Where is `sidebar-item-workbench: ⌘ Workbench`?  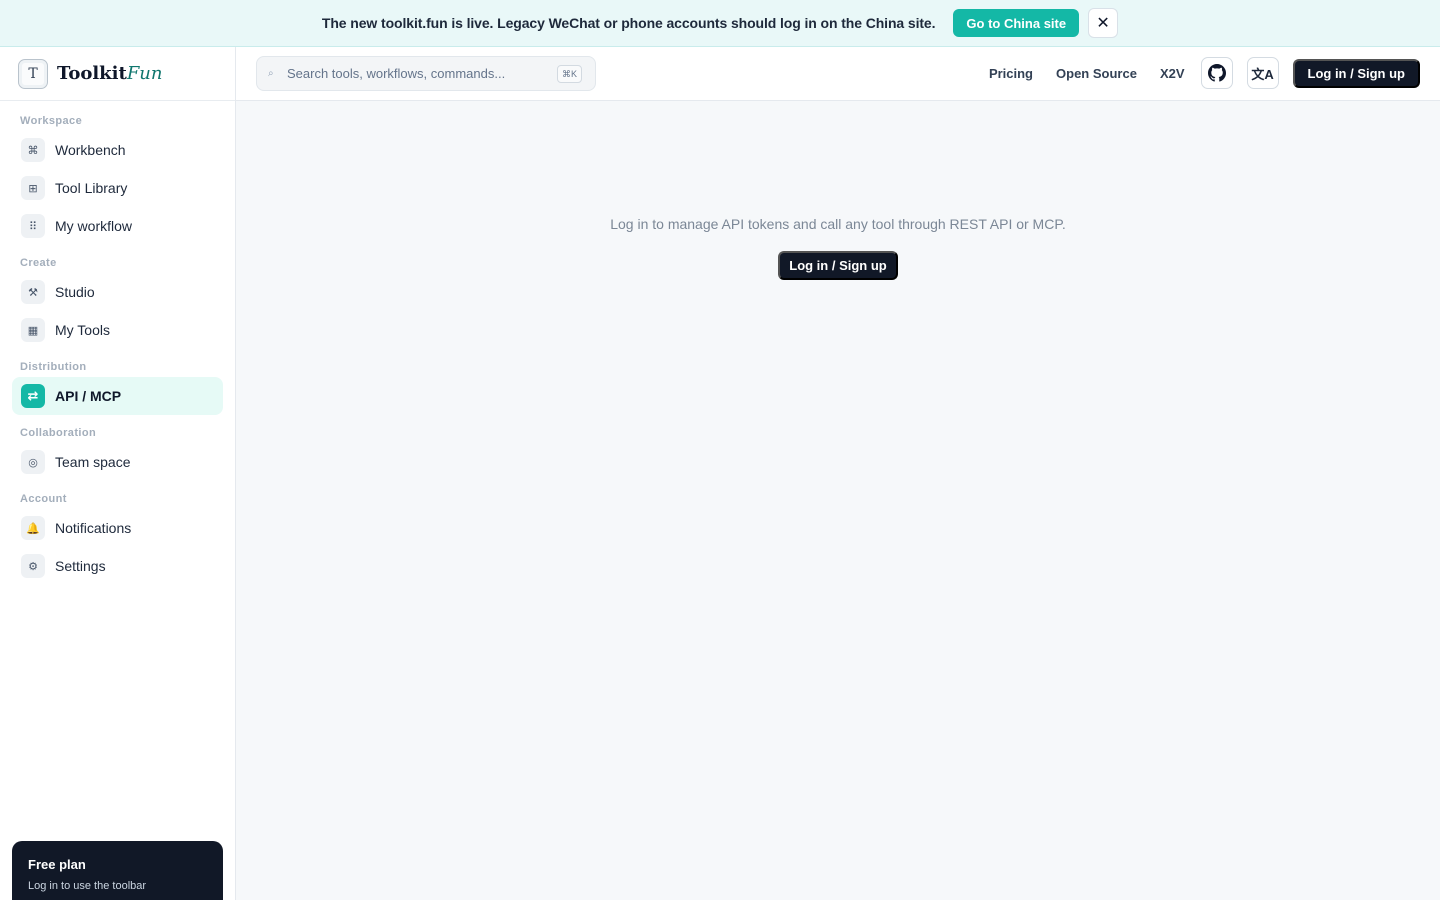
sidebar-item-workbench: ⌘ Workbench is located at coordinates (117, 150).